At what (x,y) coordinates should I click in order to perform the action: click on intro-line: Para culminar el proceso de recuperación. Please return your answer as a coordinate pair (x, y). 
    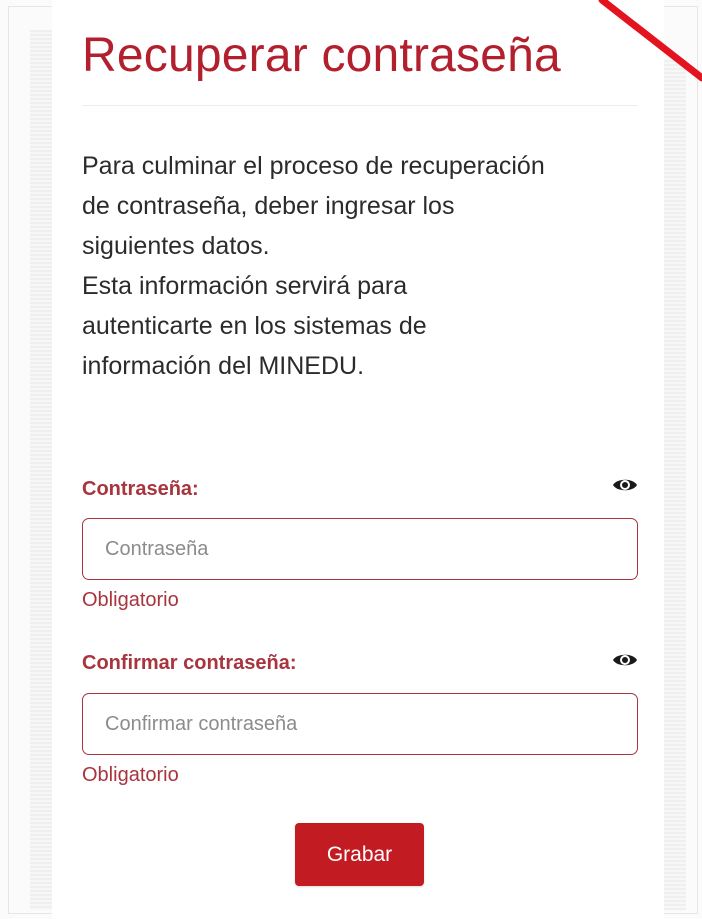
    Looking at the image, I should click on (313, 166).